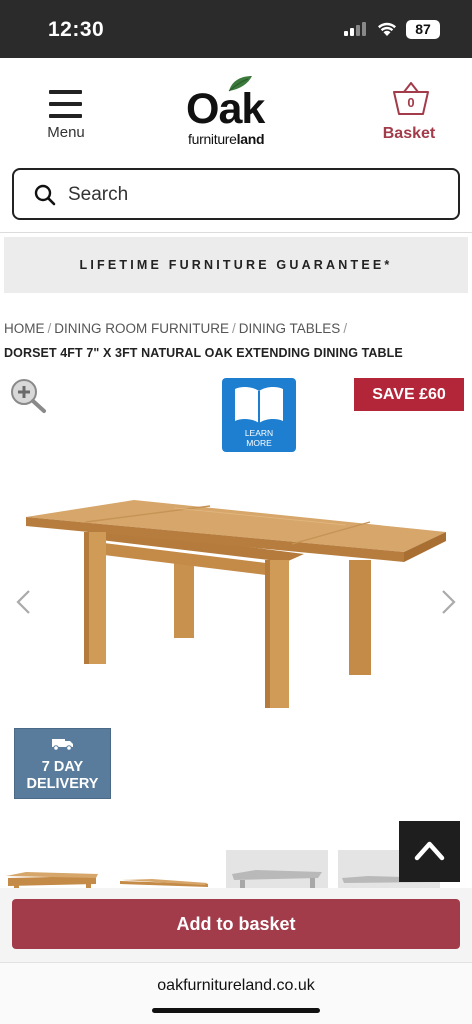 The width and height of the screenshot is (472, 1024). I want to click on browser-url-bar: oakfurnitureland.co.uk, so click(236, 993).